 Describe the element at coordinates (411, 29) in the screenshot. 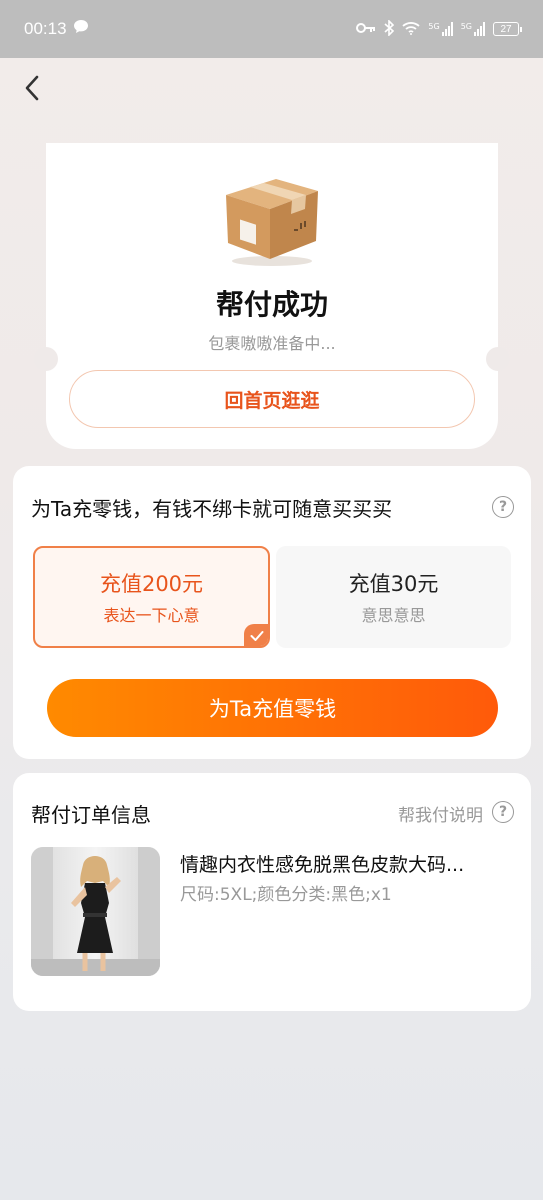

I see `wifi-icon` at that location.